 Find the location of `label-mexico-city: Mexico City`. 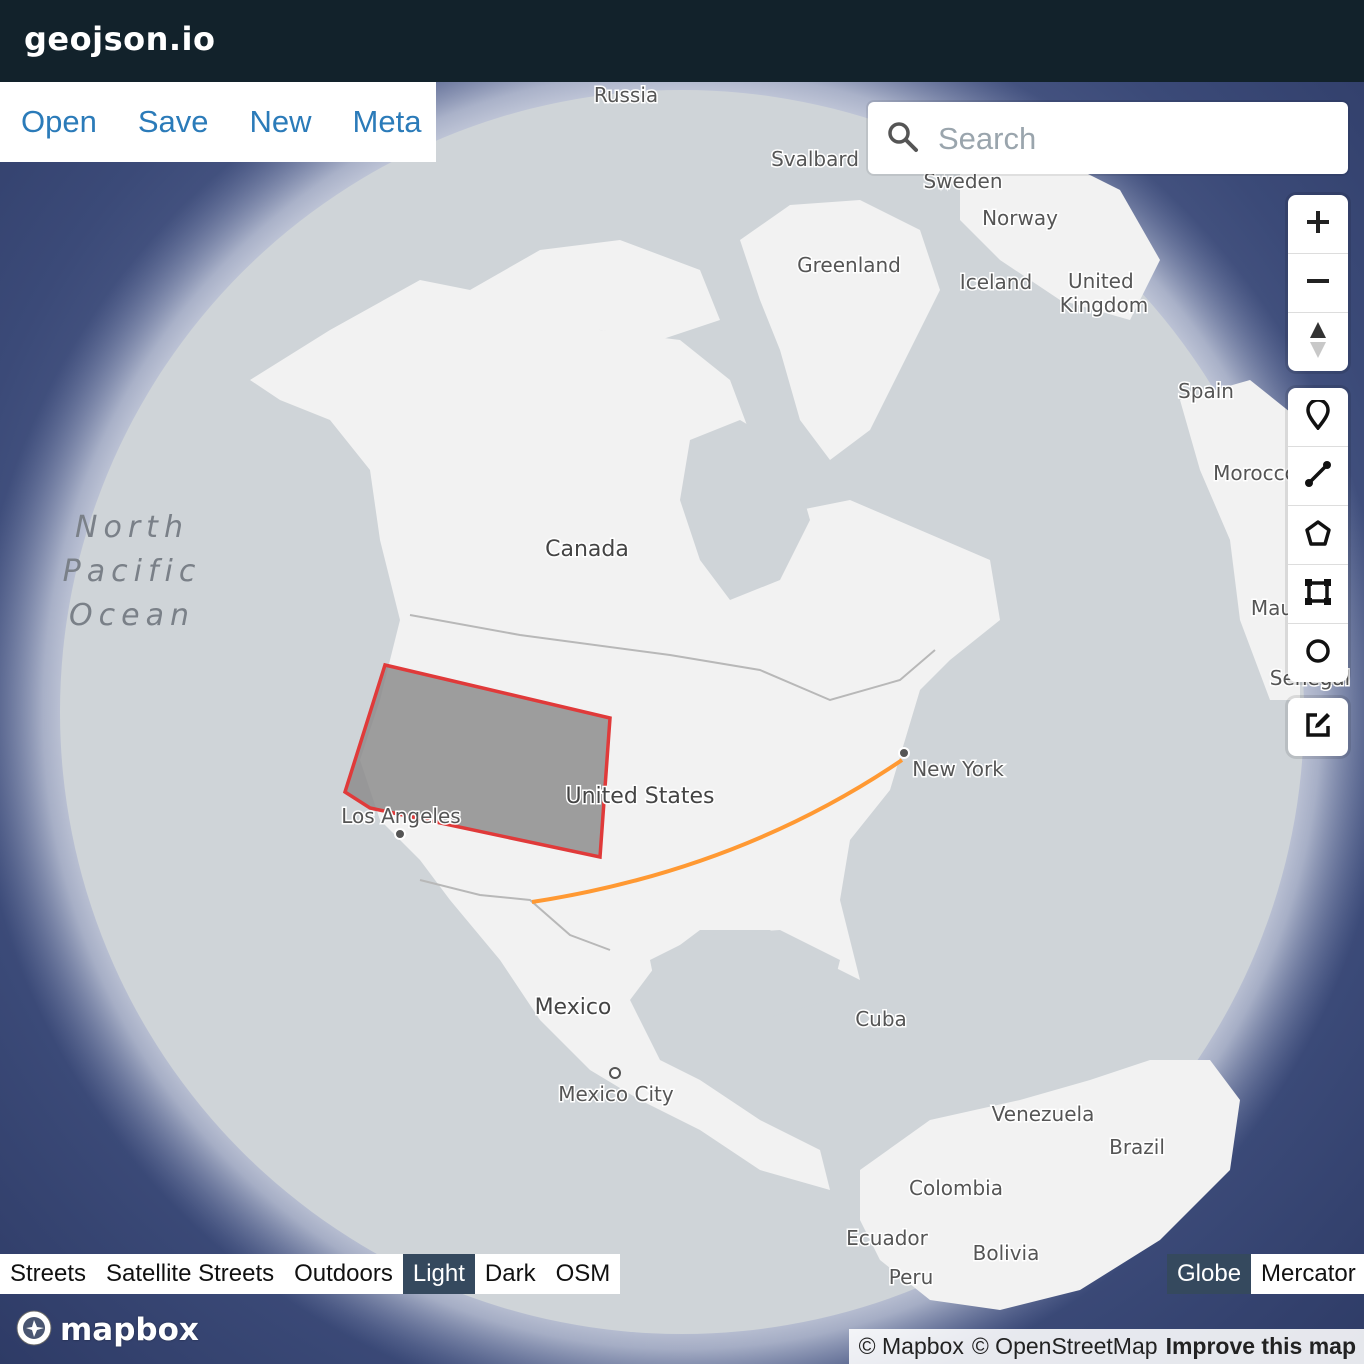

label-mexico-city: Mexico City is located at coordinates (616, 1094).